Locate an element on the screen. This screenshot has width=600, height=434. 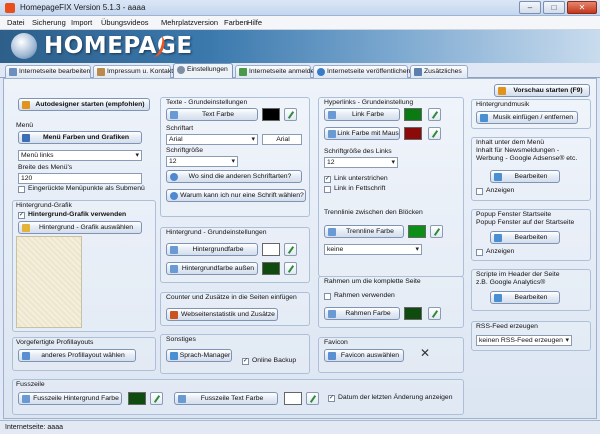
footer-text-pen-icon is located at coordinates (312, 398).